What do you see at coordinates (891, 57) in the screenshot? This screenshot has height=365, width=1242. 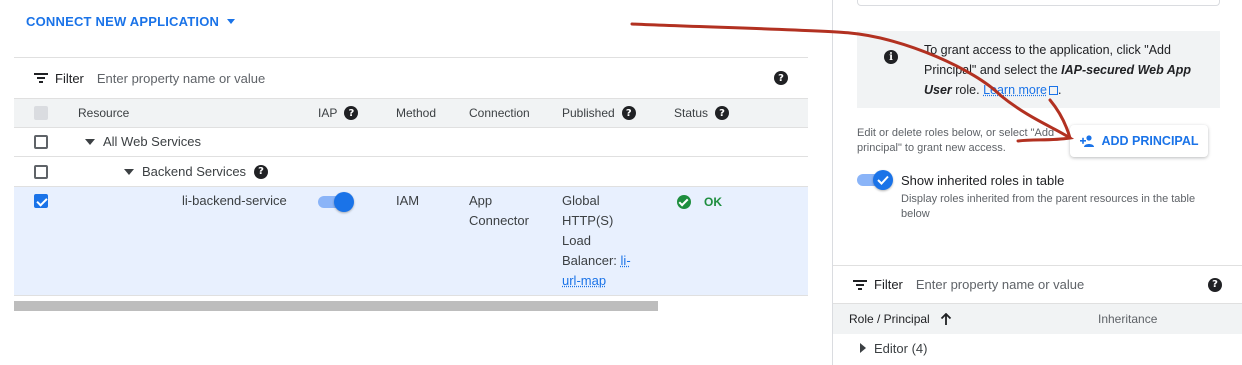 I see `info-icon: i` at bounding box center [891, 57].